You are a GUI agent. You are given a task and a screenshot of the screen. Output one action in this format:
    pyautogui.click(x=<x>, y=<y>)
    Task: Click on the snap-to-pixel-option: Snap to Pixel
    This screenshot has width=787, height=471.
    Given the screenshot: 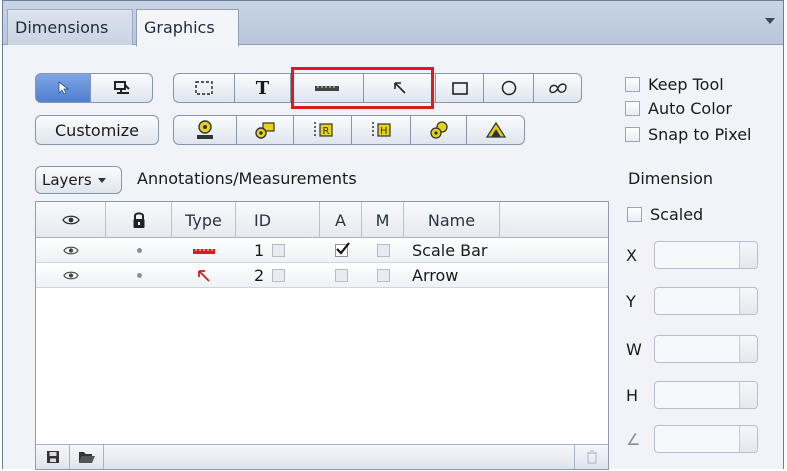 What is the action you would take?
    pyautogui.click(x=688, y=134)
    